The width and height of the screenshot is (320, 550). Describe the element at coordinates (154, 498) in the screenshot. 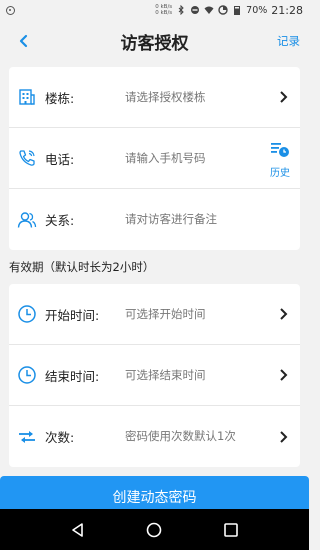

I see `create-password-label: 创建动态密码` at that location.